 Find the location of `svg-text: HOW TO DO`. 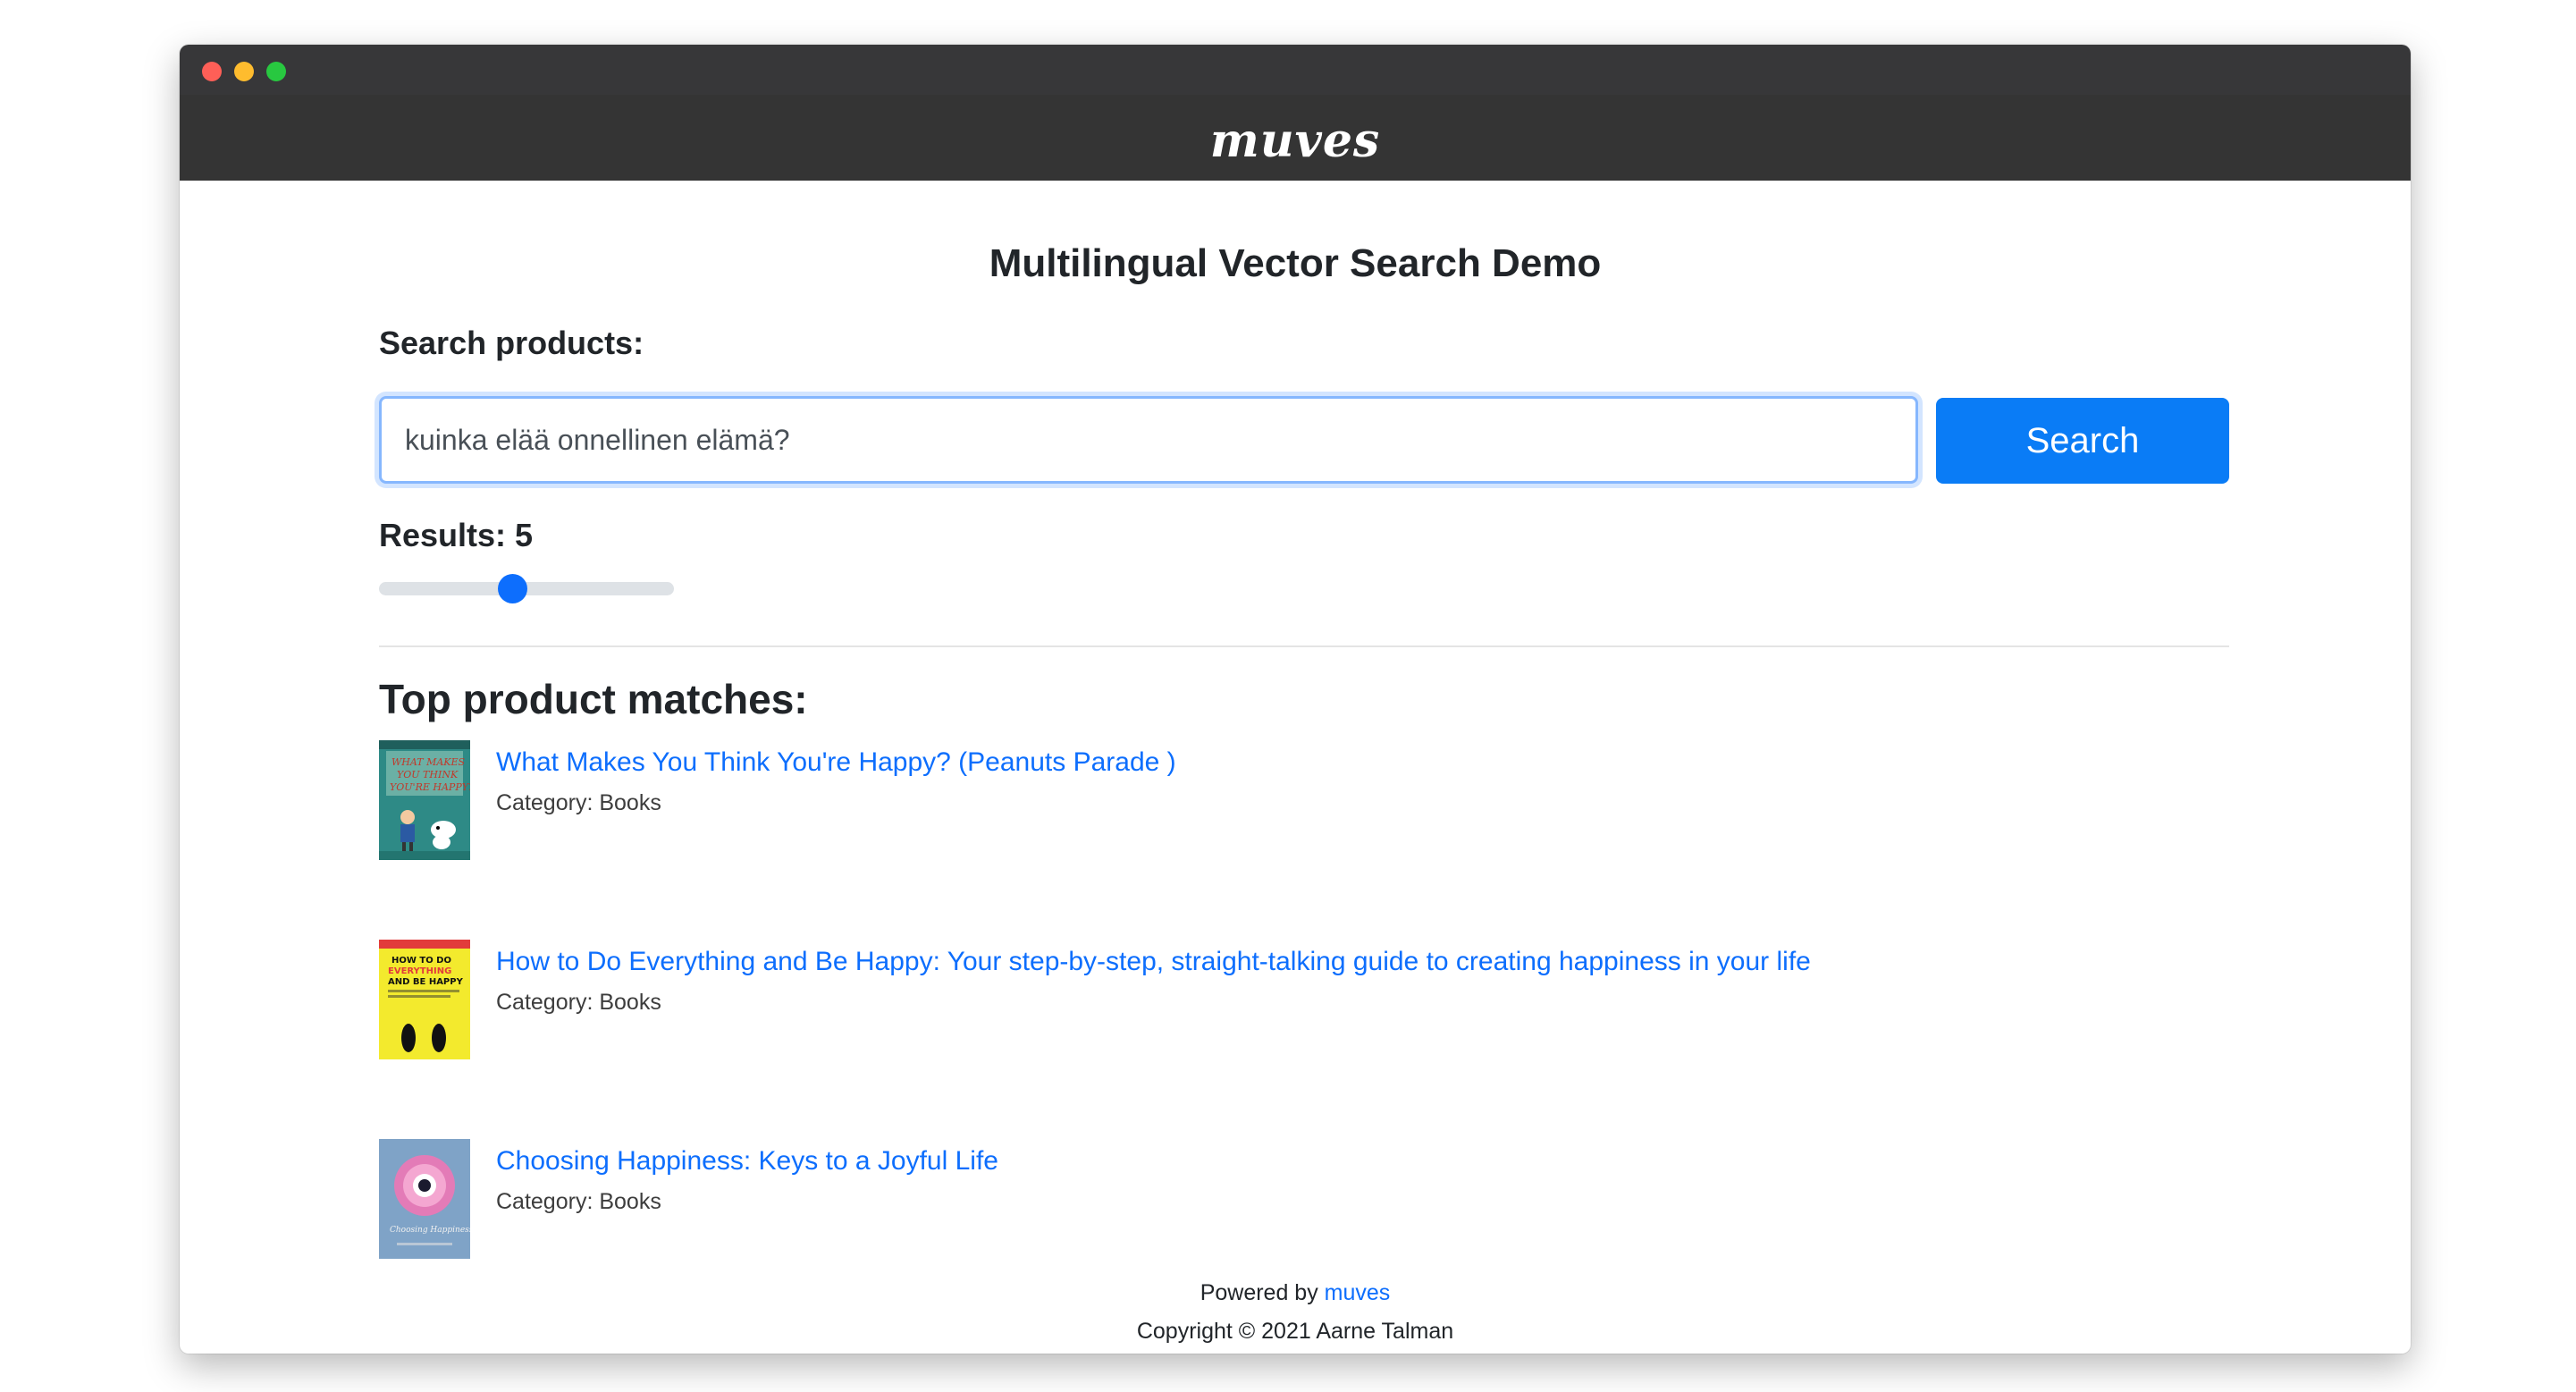

svg-text: HOW TO DO is located at coordinates (421, 961).